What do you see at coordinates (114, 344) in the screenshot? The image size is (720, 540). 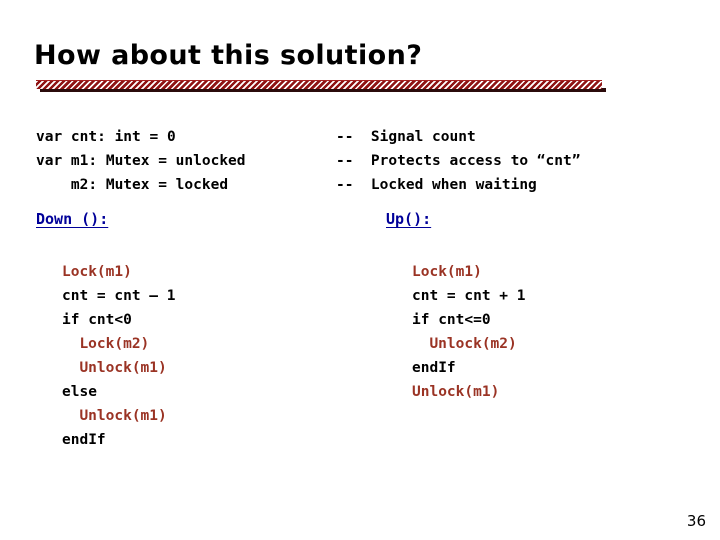 I see `code-line: Lock(m2)` at bounding box center [114, 344].